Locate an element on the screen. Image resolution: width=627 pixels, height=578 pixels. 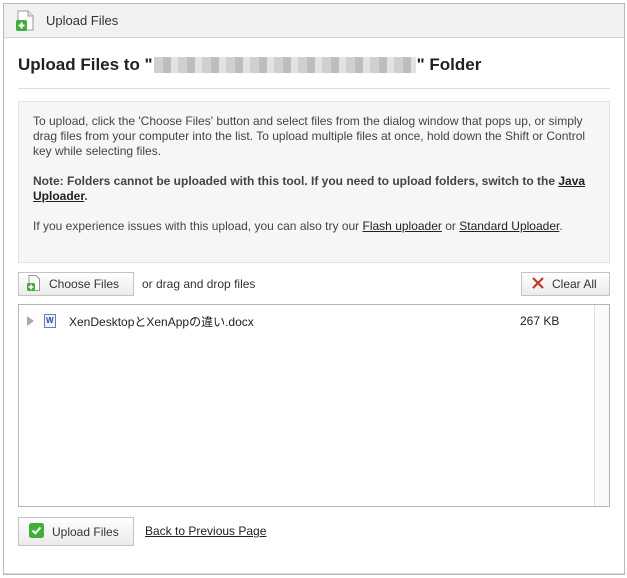
choose-files-label: Choose Files is located at coordinates (84, 284).